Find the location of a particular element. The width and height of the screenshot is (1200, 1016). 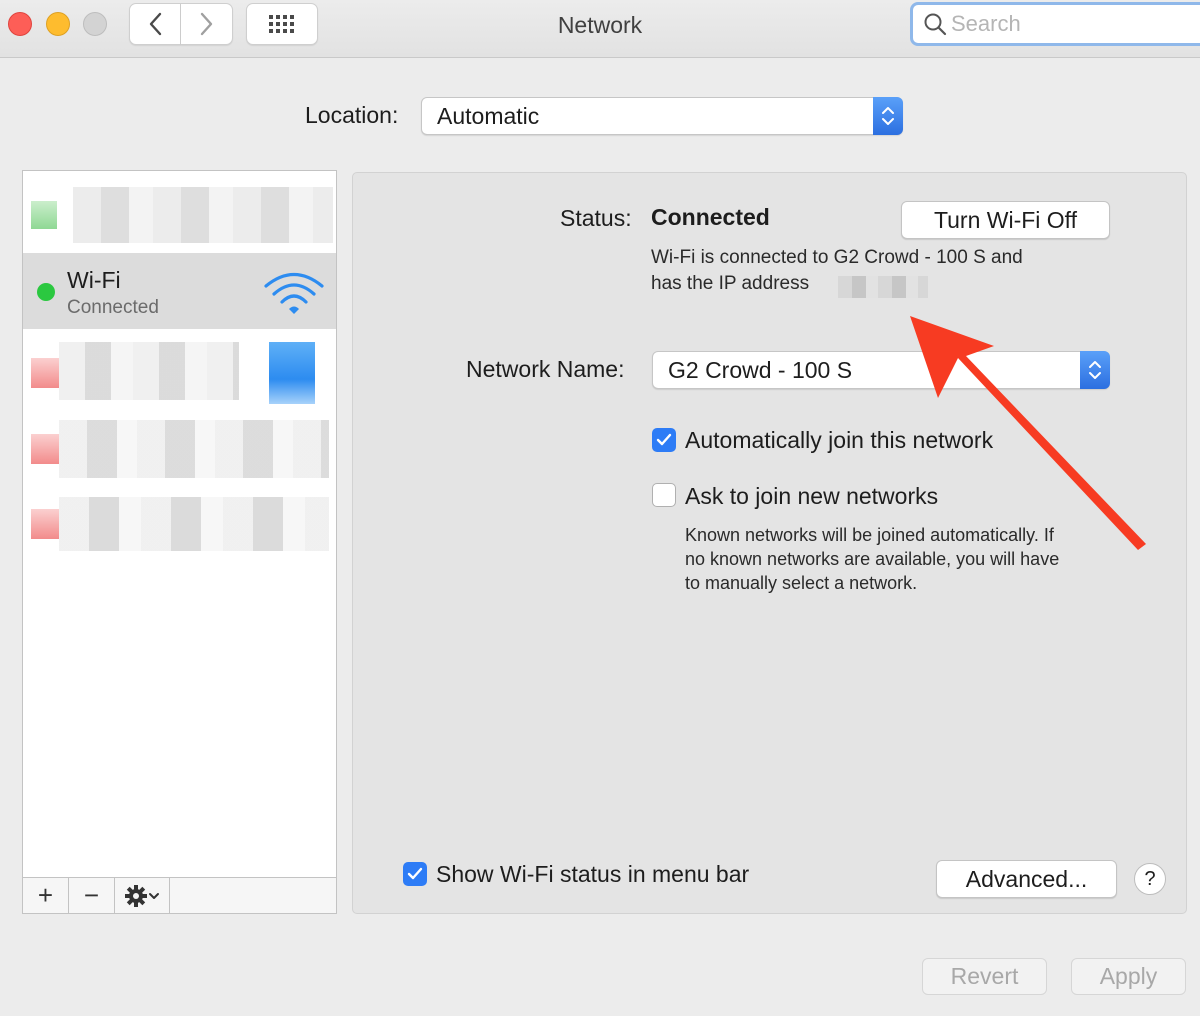

close-window-button is located at coordinates (20, 24).